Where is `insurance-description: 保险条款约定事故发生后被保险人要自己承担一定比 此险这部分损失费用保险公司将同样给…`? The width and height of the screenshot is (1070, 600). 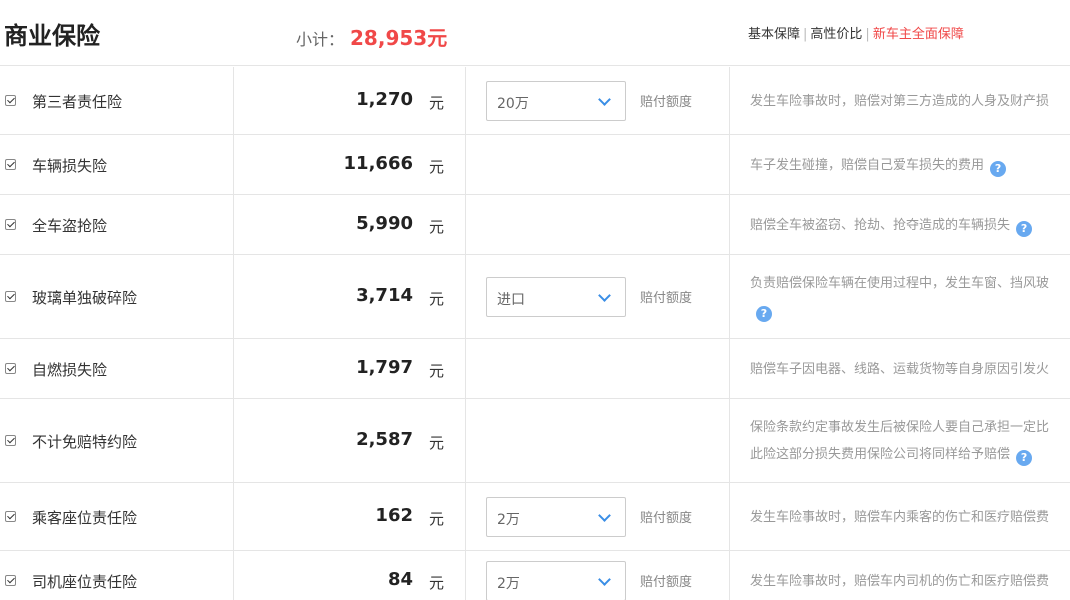
insurance-description: 保险条款约定事故发生后被保险人要自己承担一定比 此险这部分损失费用保险公司将同样给… is located at coordinates (910, 441).